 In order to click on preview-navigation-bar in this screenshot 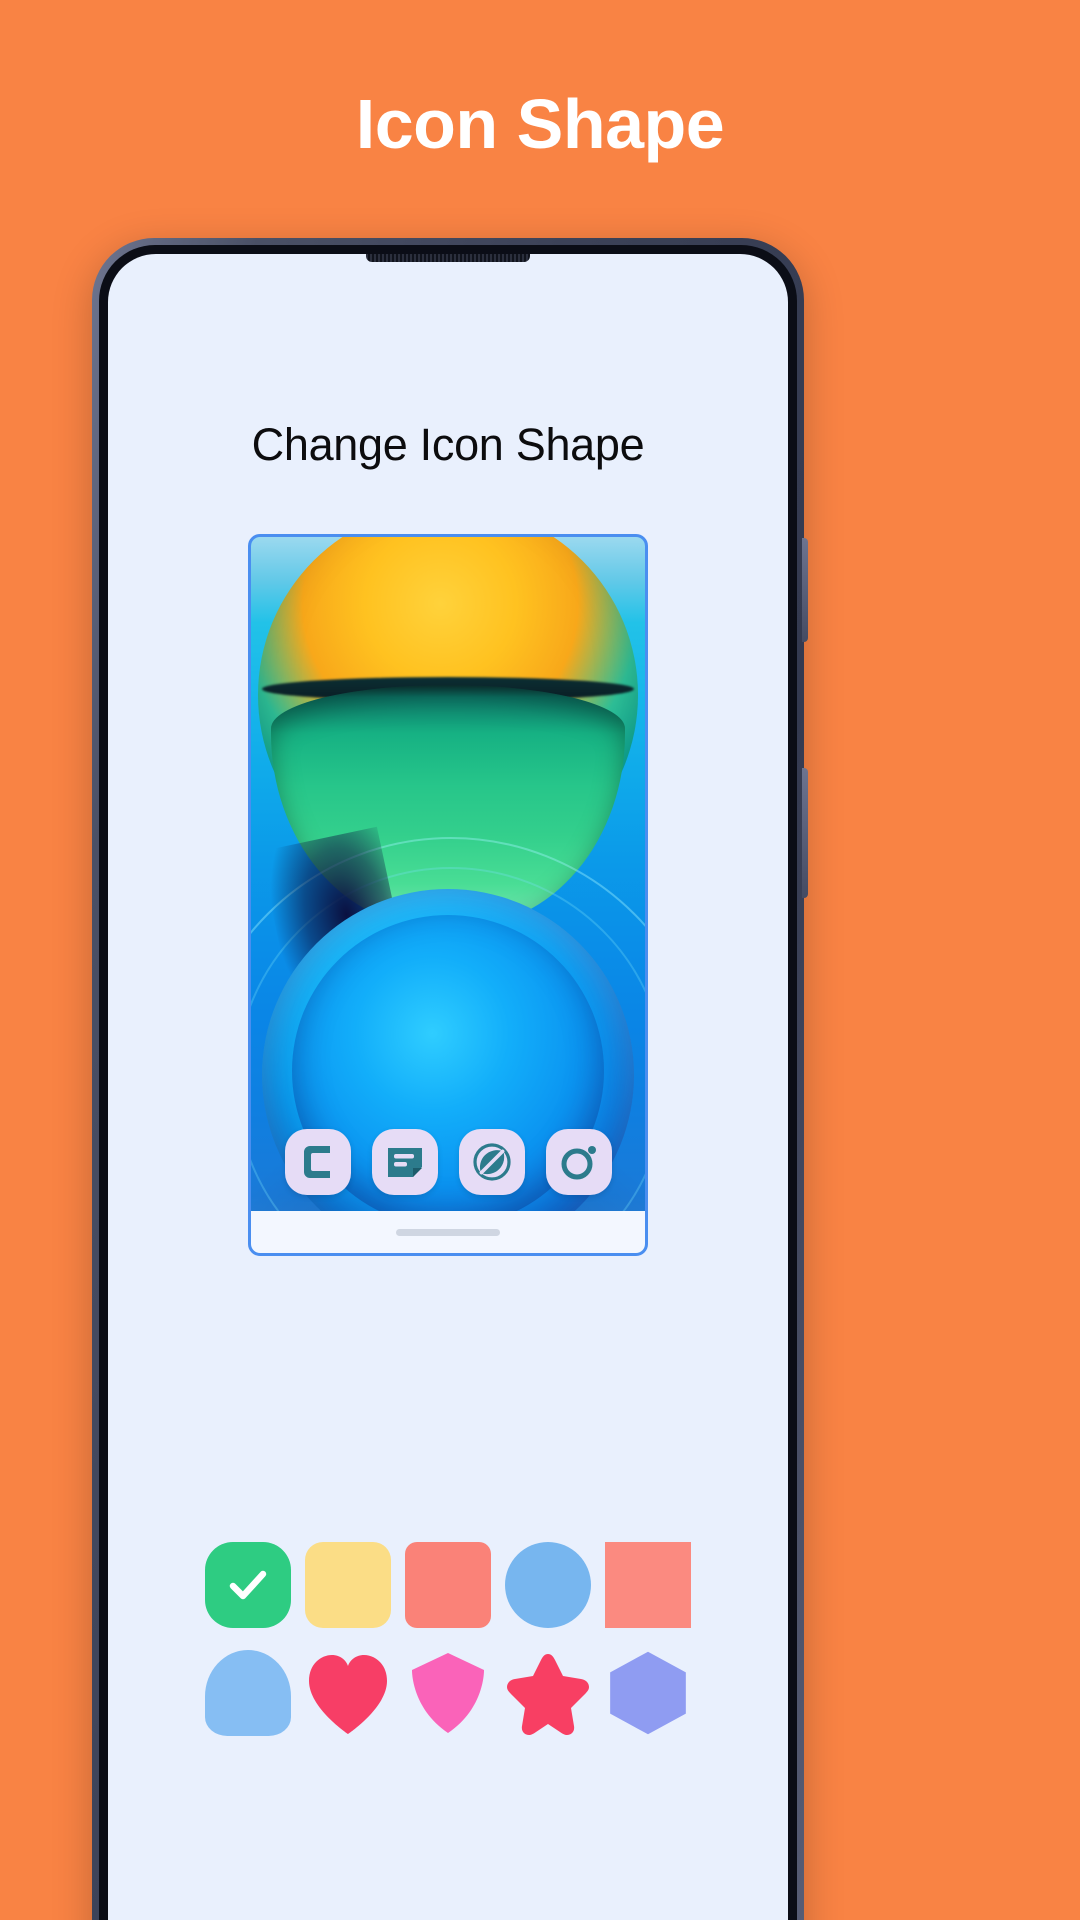, I will do `click(448, 1232)`.